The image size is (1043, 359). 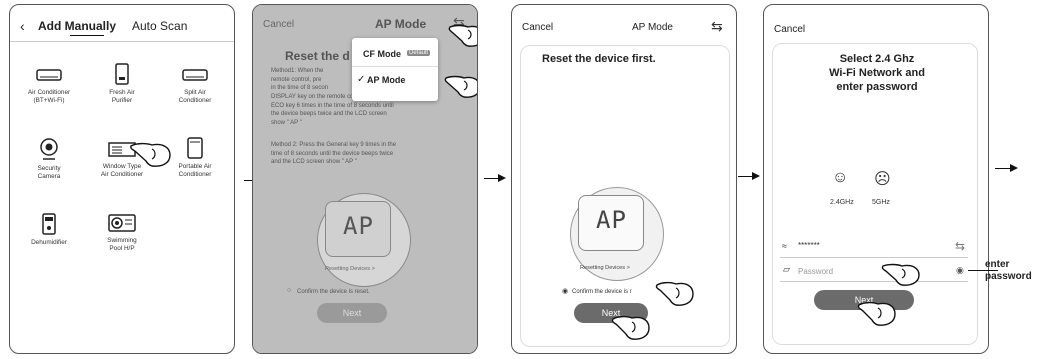 I want to click on tabs-divider, so click(x=122, y=41).